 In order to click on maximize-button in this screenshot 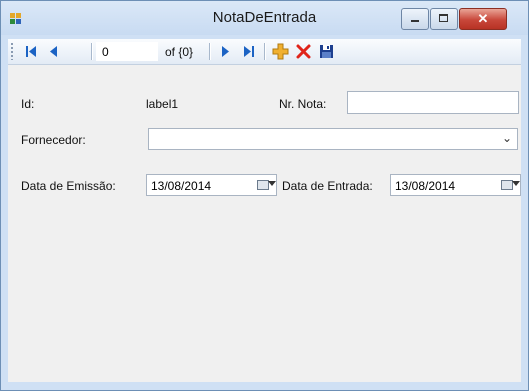, I will do `click(444, 19)`.